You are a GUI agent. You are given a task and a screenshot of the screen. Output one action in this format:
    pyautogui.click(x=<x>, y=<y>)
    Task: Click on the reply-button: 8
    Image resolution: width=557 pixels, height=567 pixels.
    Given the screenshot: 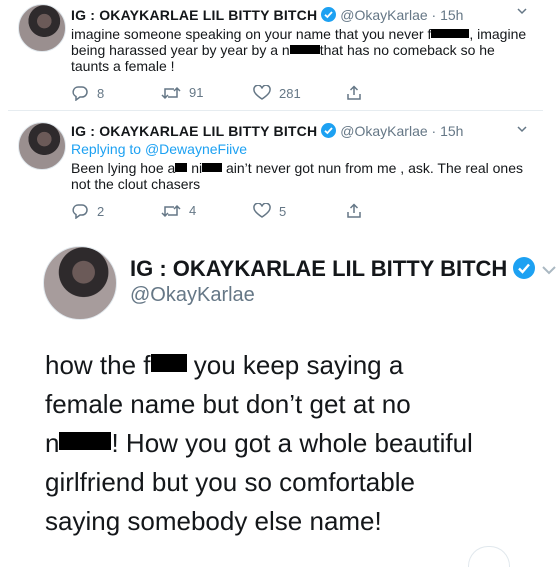 What is the action you would take?
    pyautogui.click(x=87, y=93)
    